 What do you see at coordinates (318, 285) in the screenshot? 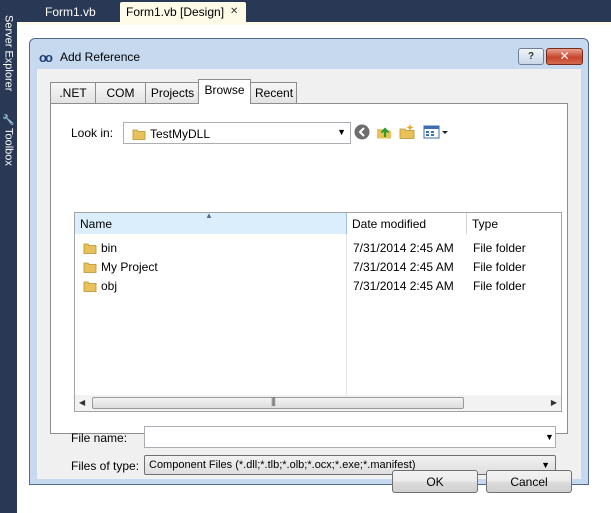
I see `file-row: obj 7/31/2014 2:45 AM File folder` at bounding box center [318, 285].